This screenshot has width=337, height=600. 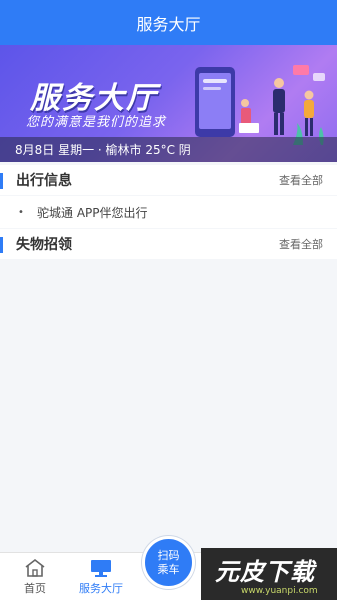 I want to click on lost-found-view-all-link: 查看全部, so click(x=301, y=244).